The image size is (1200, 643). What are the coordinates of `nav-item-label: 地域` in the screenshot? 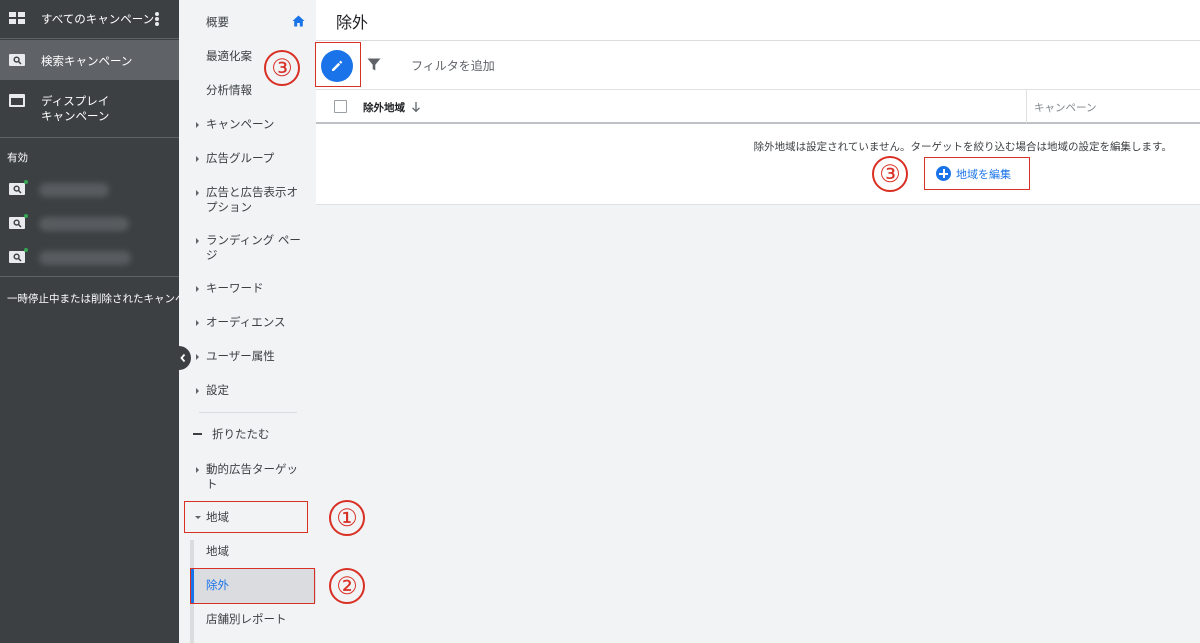 It's located at (217, 551).